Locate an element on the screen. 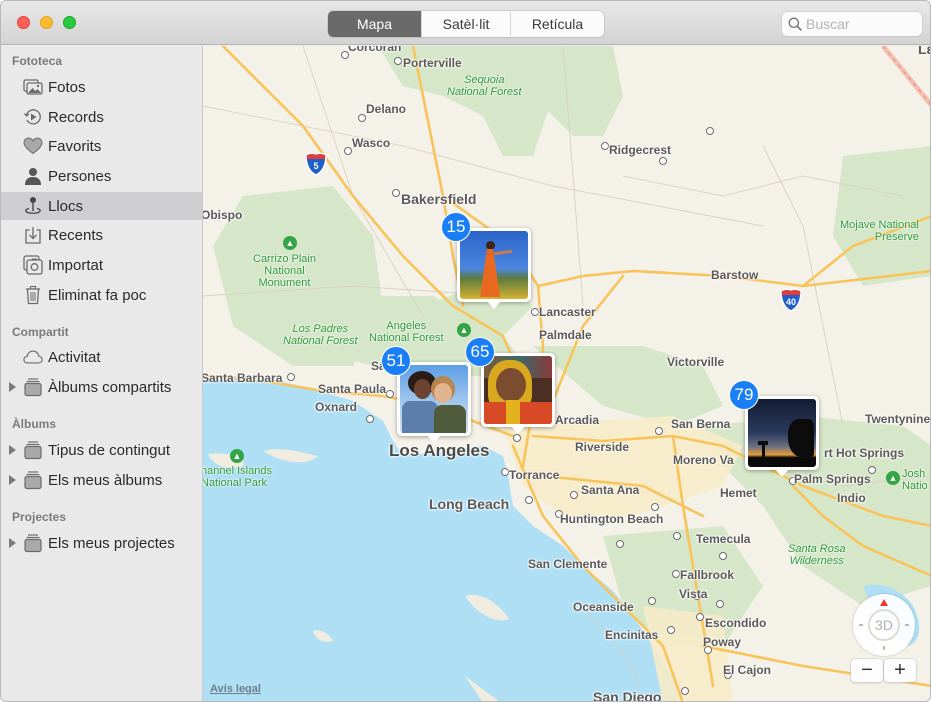 The width and height of the screenshot is (931, 702). sidebar-item-photos: Fotos is located at coordinates (101, 87).